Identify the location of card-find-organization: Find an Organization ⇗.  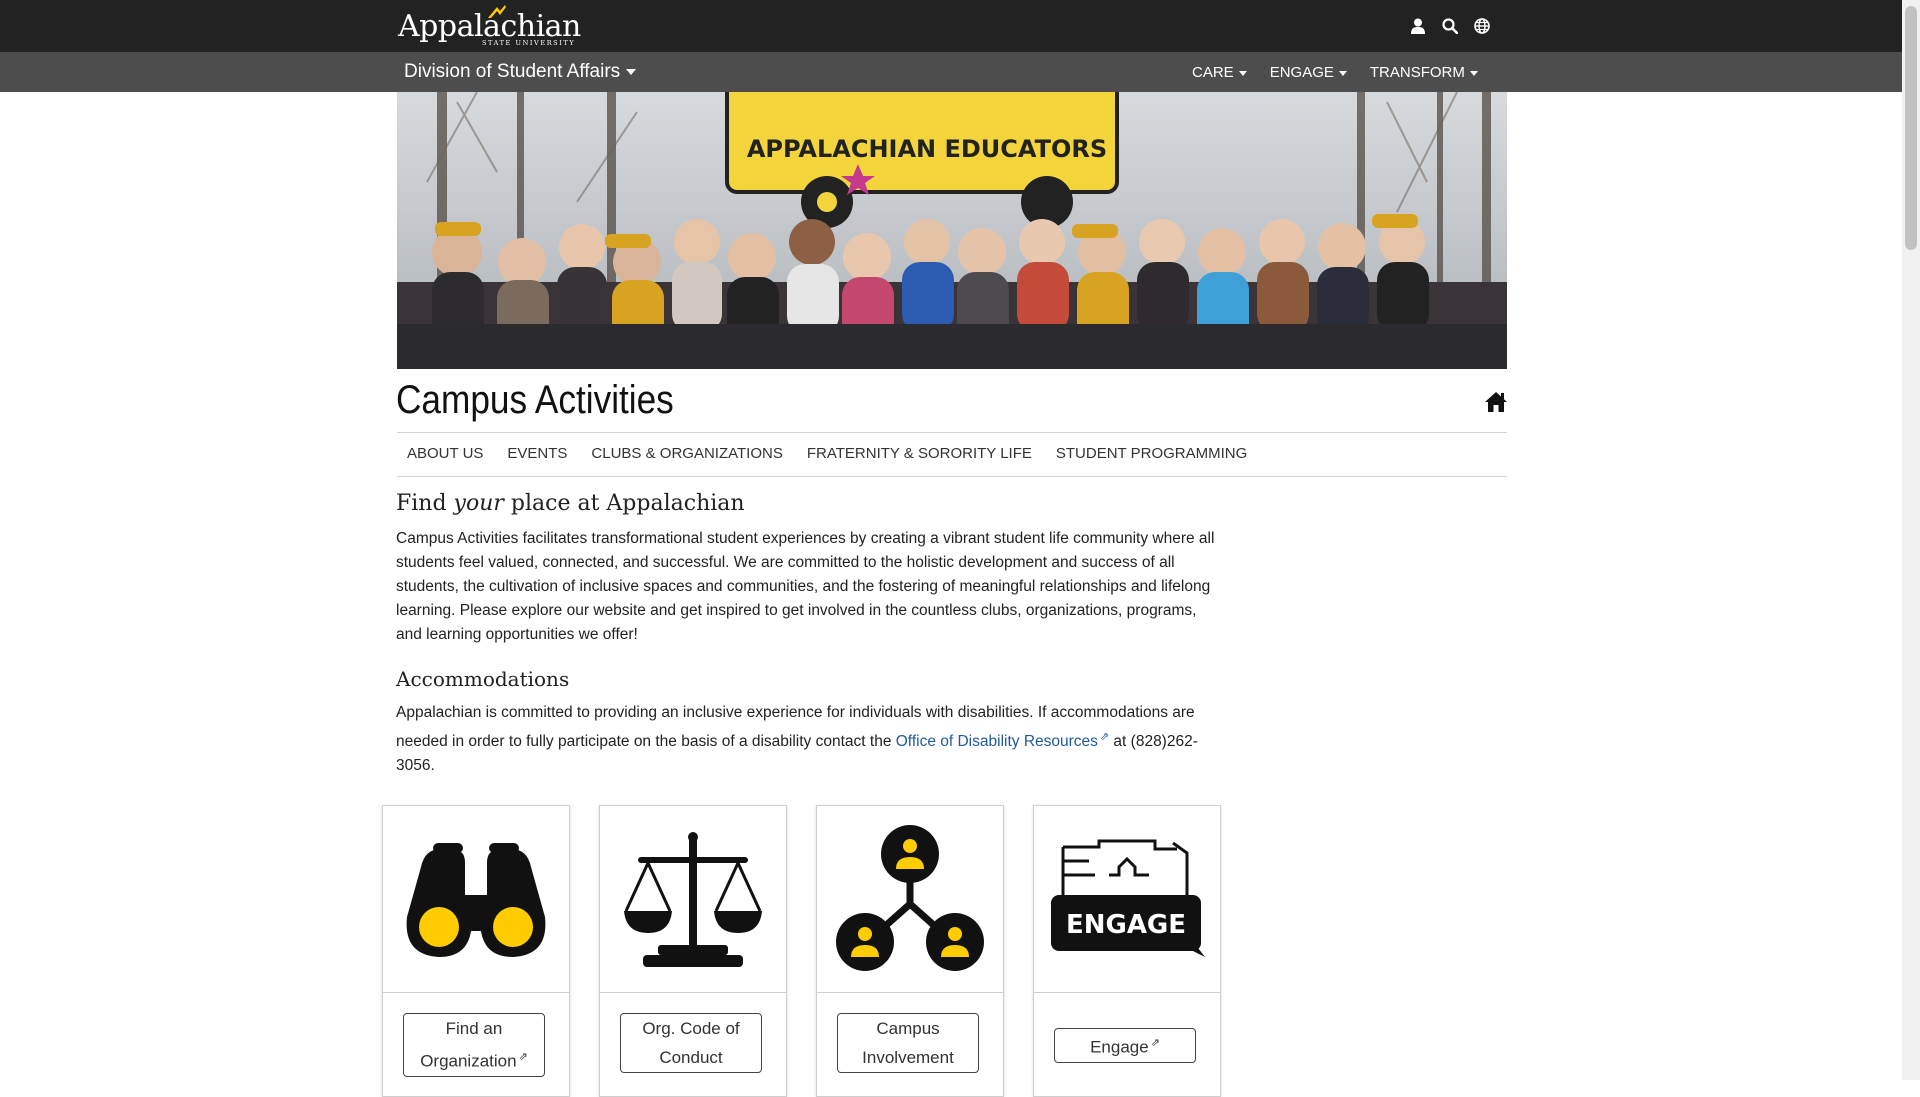
(476, 951).